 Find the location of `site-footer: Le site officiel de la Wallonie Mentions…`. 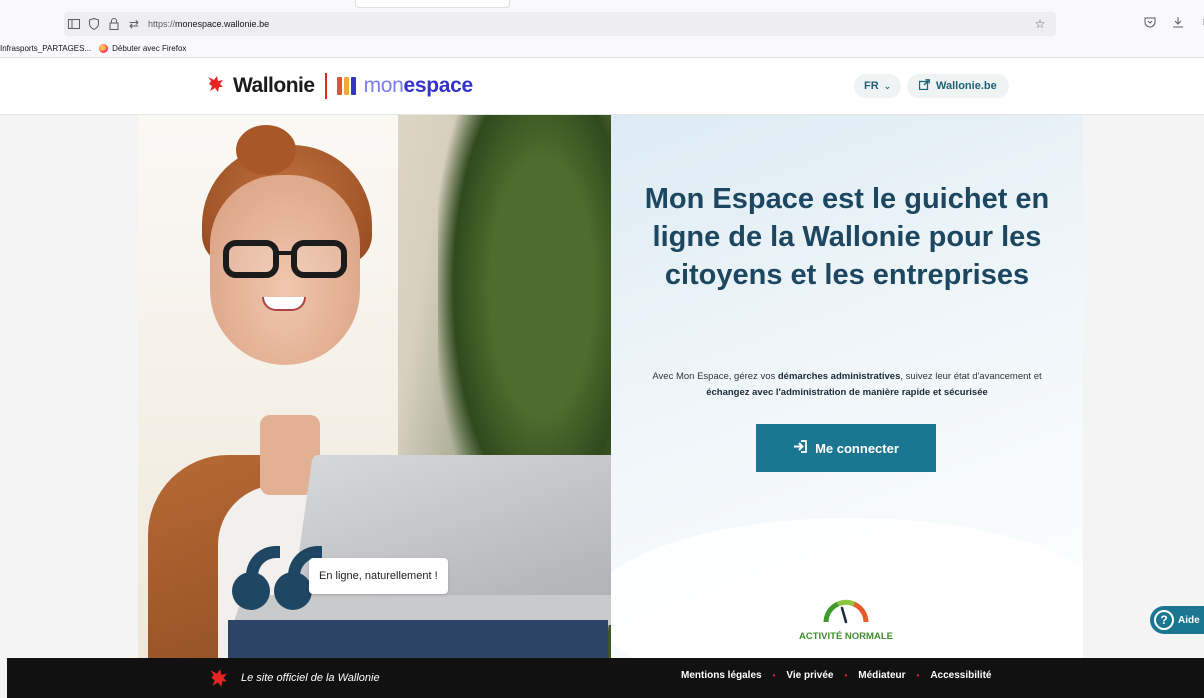

site-footer: Le site officiel de la Wallonie Mentions… is located at coordinates (605, 678).